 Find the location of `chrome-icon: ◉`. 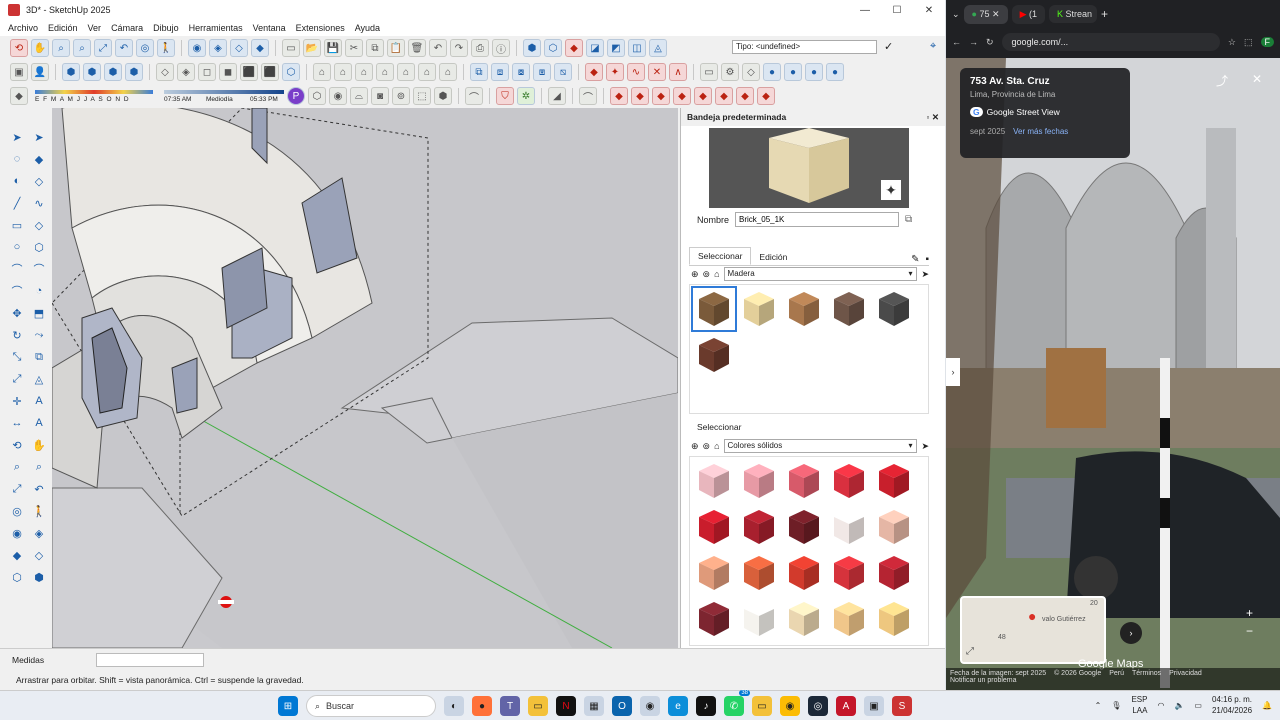

chrome-icon: ◉ is located at coordinates (790, 706).